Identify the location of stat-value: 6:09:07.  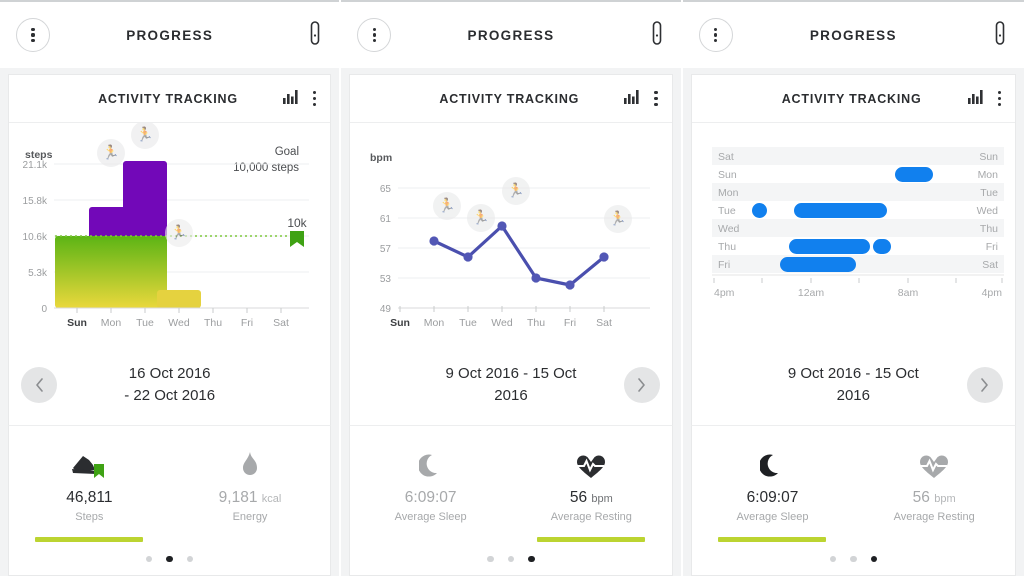
(772, 497).